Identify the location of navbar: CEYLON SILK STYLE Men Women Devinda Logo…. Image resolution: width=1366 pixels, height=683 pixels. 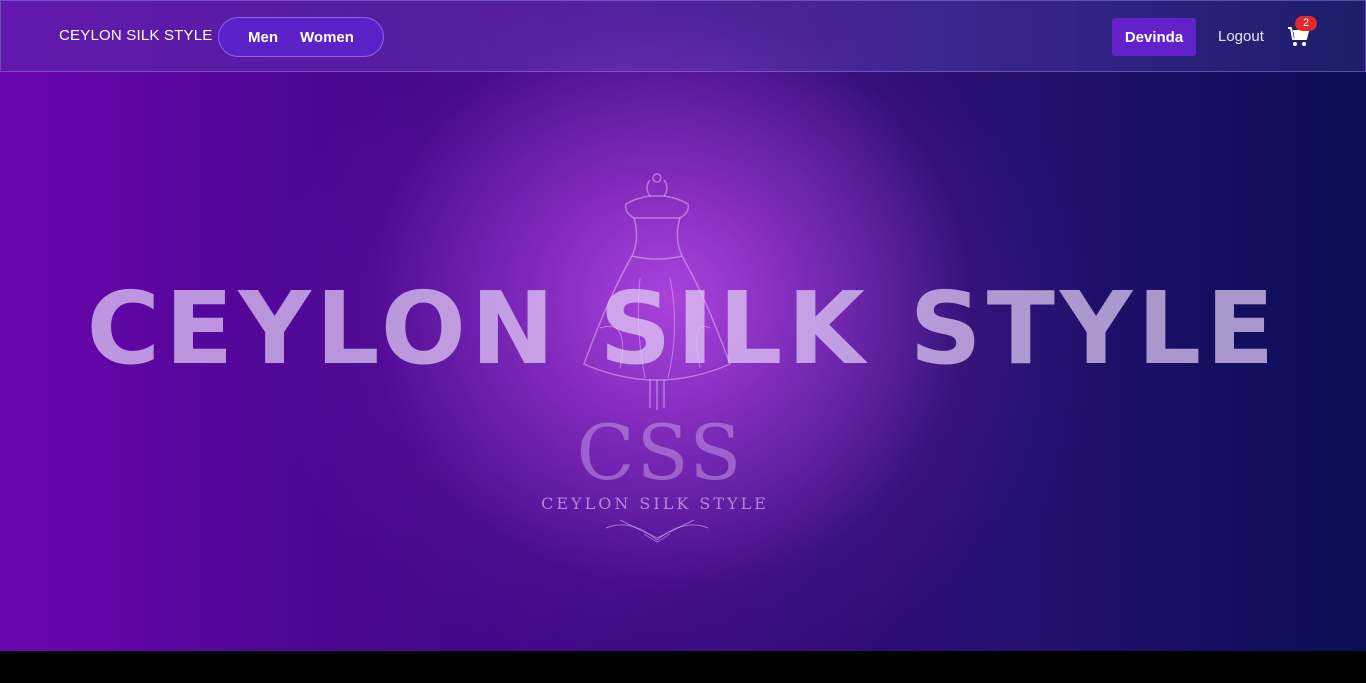
(683, 36).